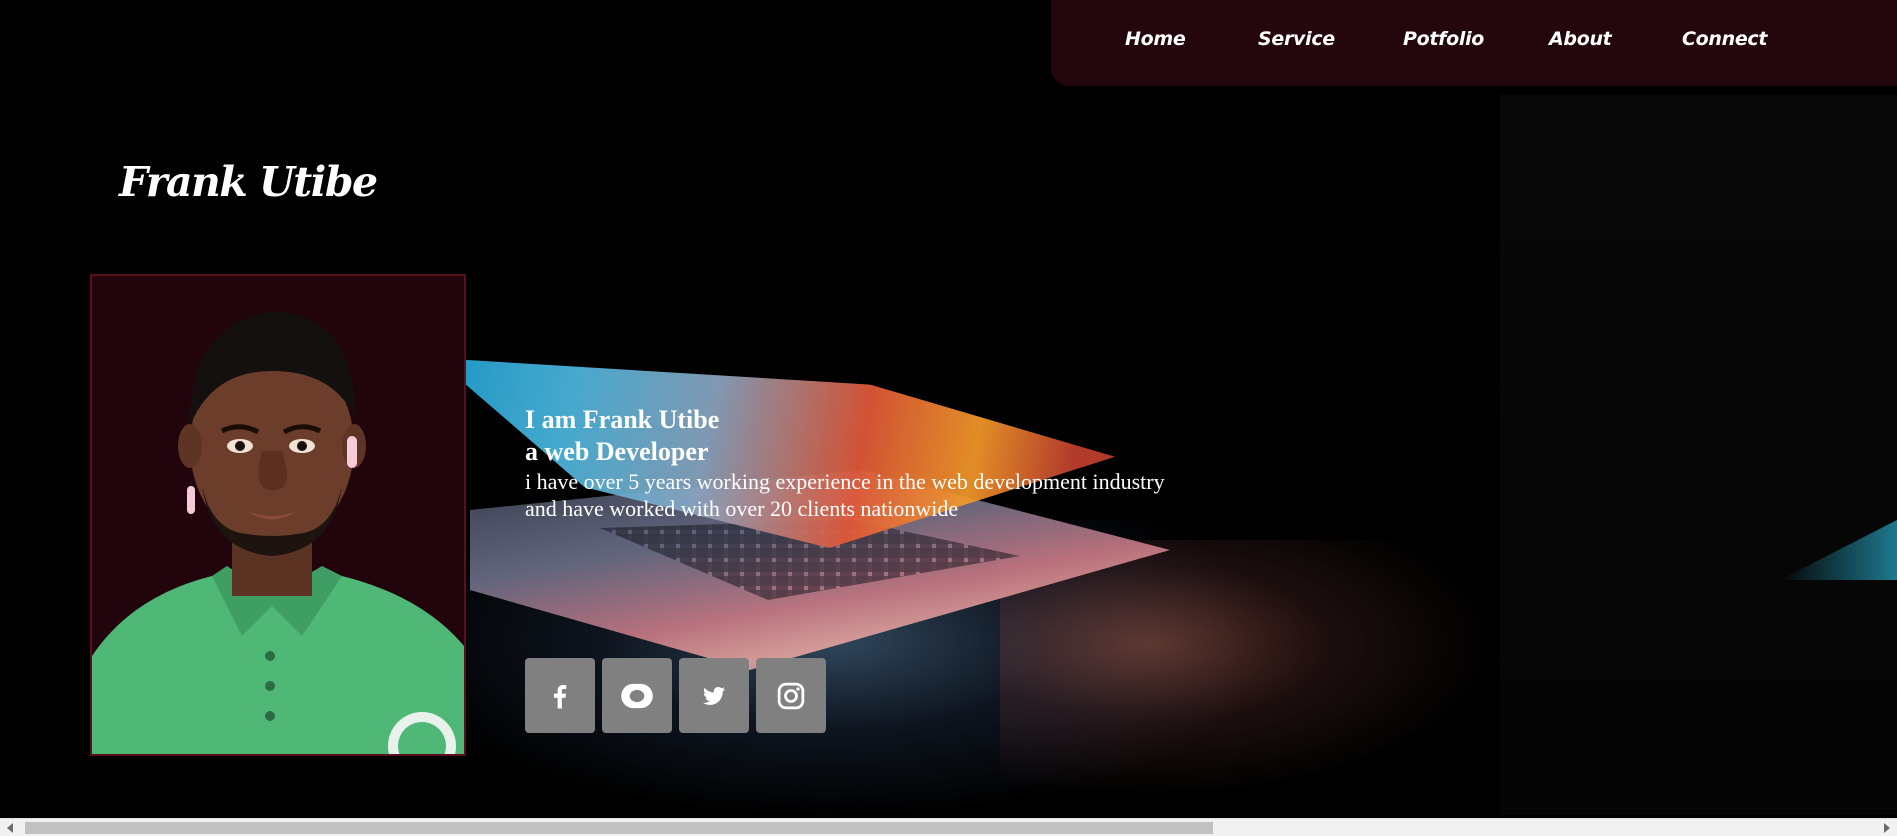  Describe the element at coordinates (617, 451) in the screenshot. I see `hero-heading-role: a web Developer` at that location.